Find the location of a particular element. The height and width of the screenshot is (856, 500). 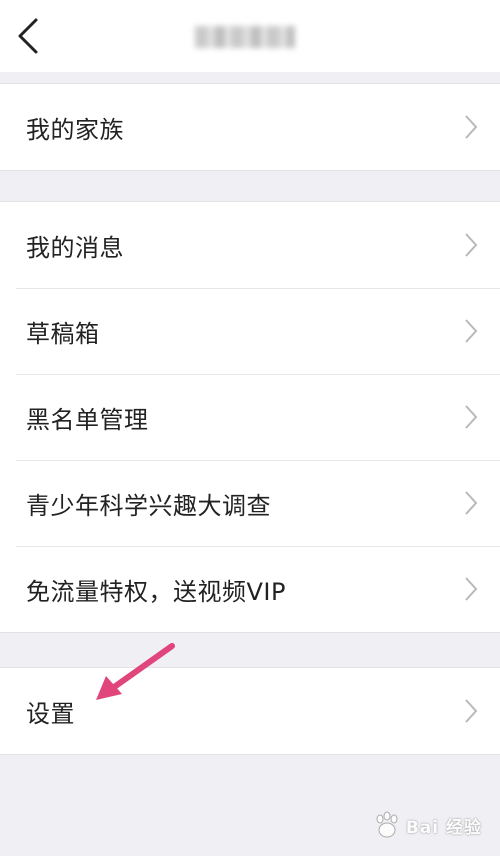

menu-item-free-data-vip: 免流量特权，送视频VIP is located at coordinates (250, 589).